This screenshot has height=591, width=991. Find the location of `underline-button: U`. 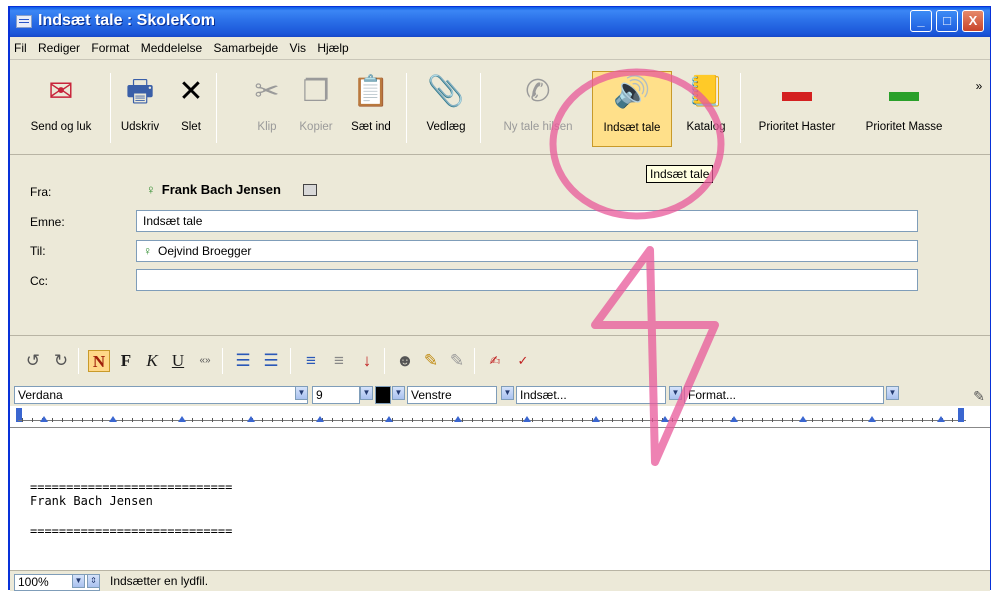

underline-button: U is located at coordinates (178, 361).